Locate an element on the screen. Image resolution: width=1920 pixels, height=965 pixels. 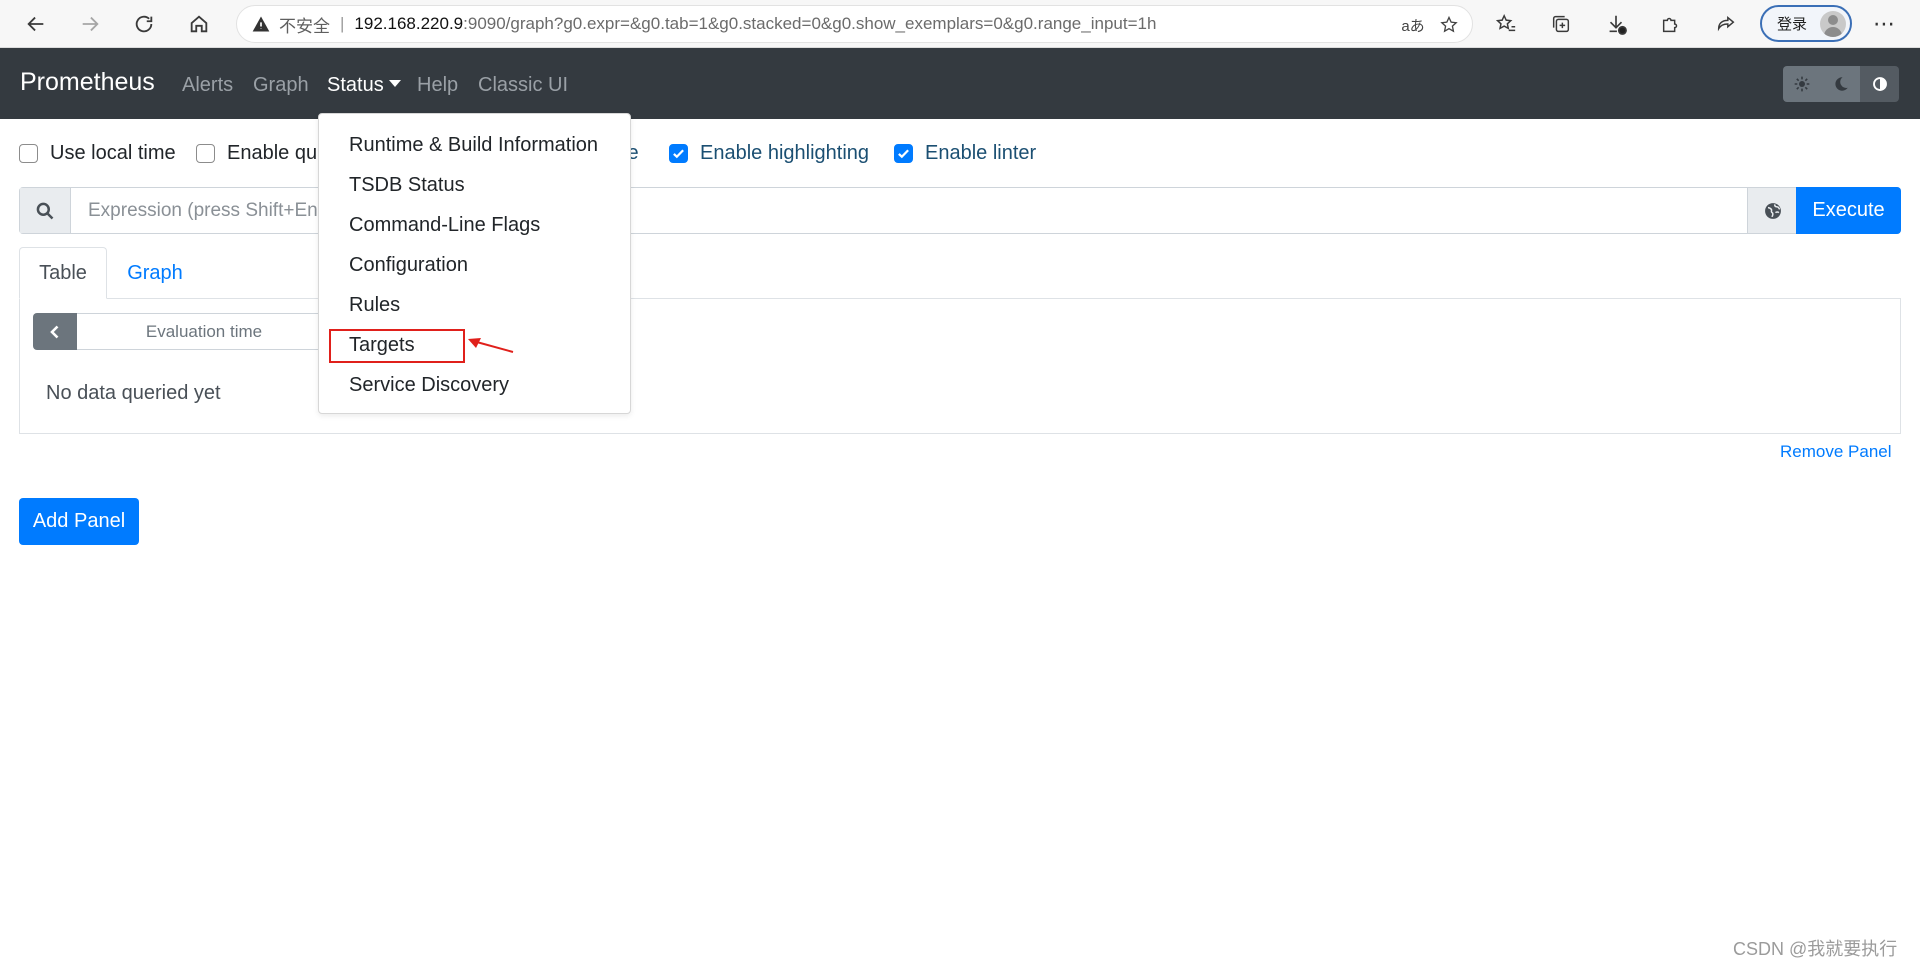
login-label: 登录 is located at coordinates (1792, 24).